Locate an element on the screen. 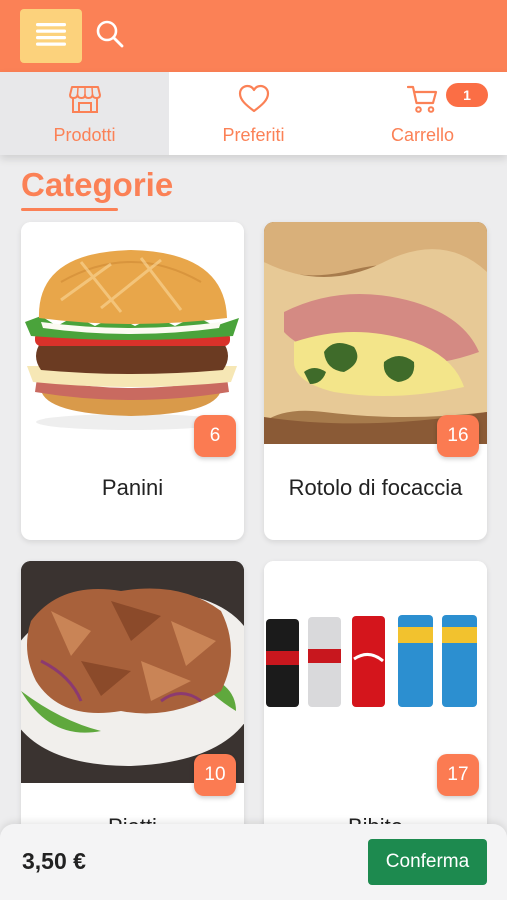 The image size is (507, 900). soda-cans-photo is located at coordinates (375, 672).